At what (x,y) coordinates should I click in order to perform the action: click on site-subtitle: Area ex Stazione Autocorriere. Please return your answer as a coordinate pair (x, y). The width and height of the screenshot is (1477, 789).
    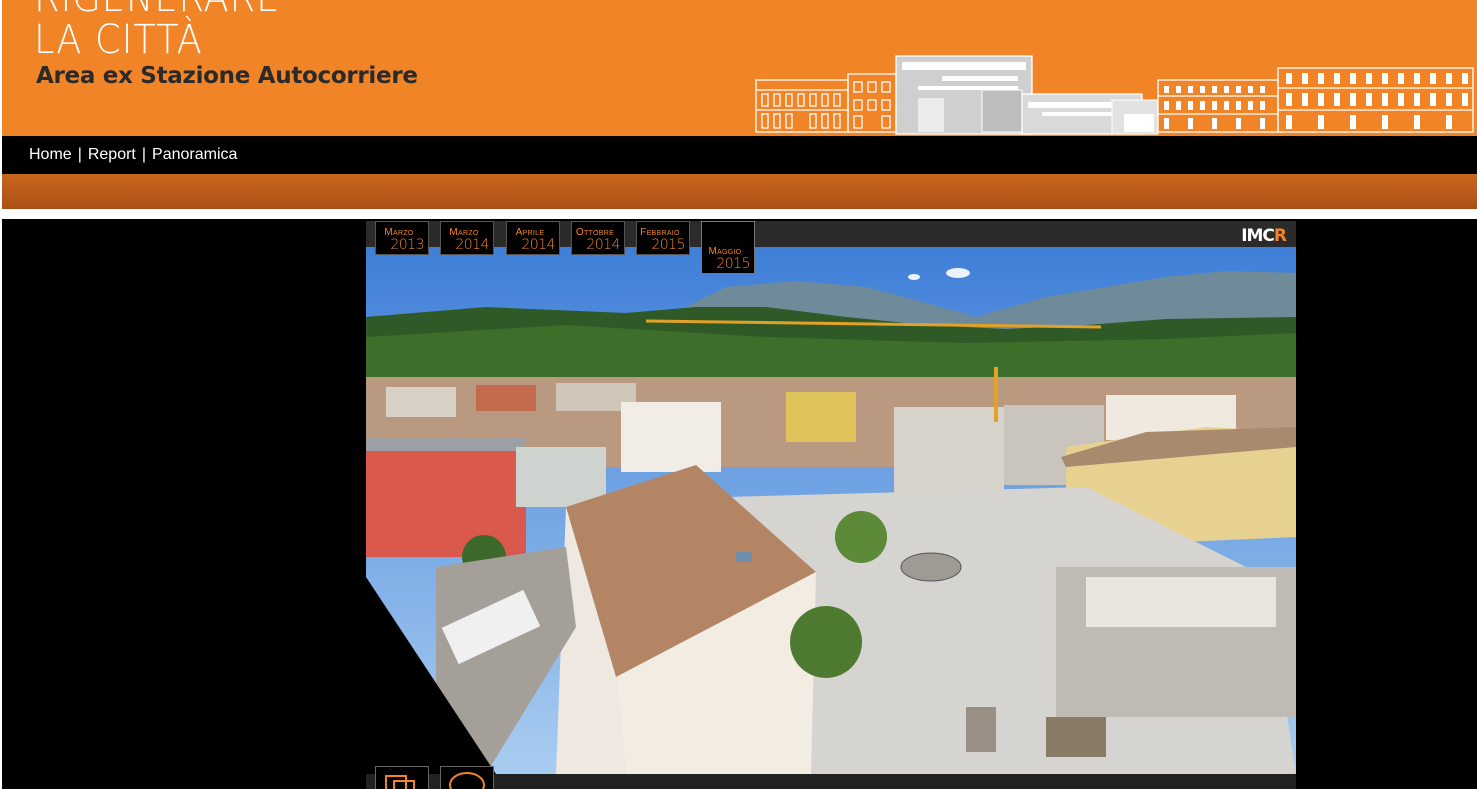
    Looking at the image, I should click on (227, 76).